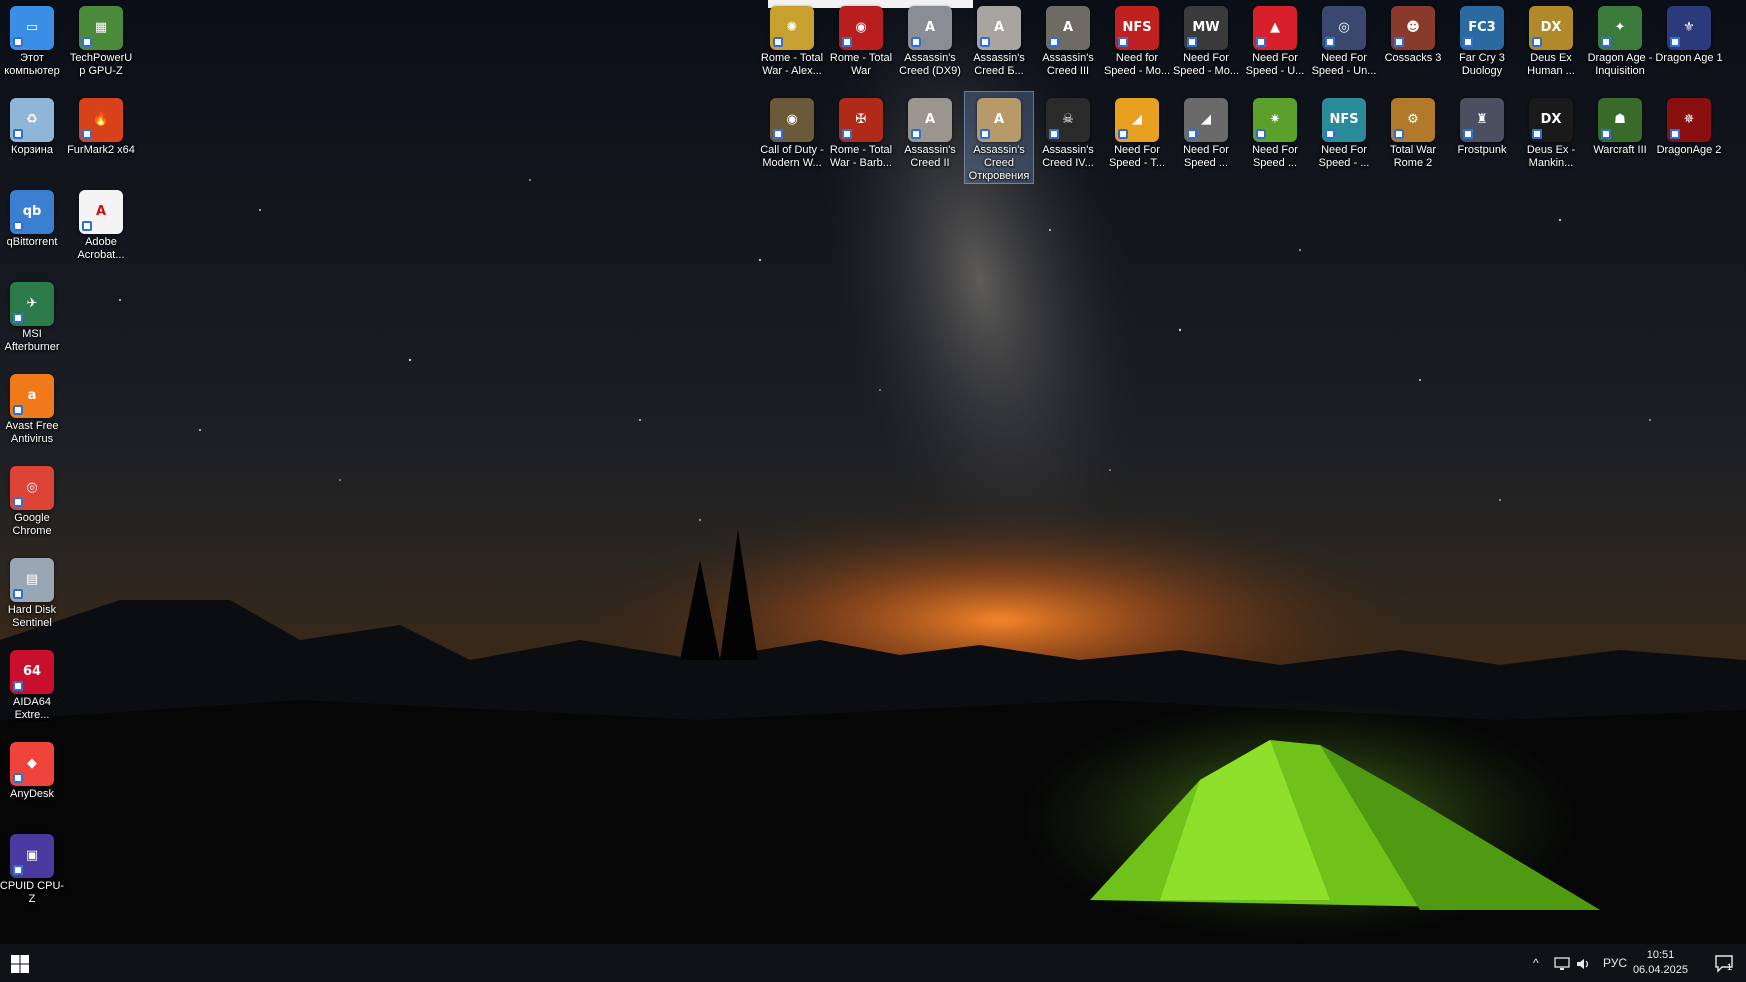 This screenshot has width=1746, height=982. What do you see at coordinates (32, 120) in the screenshot?
I see `recycle-bin-icon: ♻` at bounding box center [32, 120].